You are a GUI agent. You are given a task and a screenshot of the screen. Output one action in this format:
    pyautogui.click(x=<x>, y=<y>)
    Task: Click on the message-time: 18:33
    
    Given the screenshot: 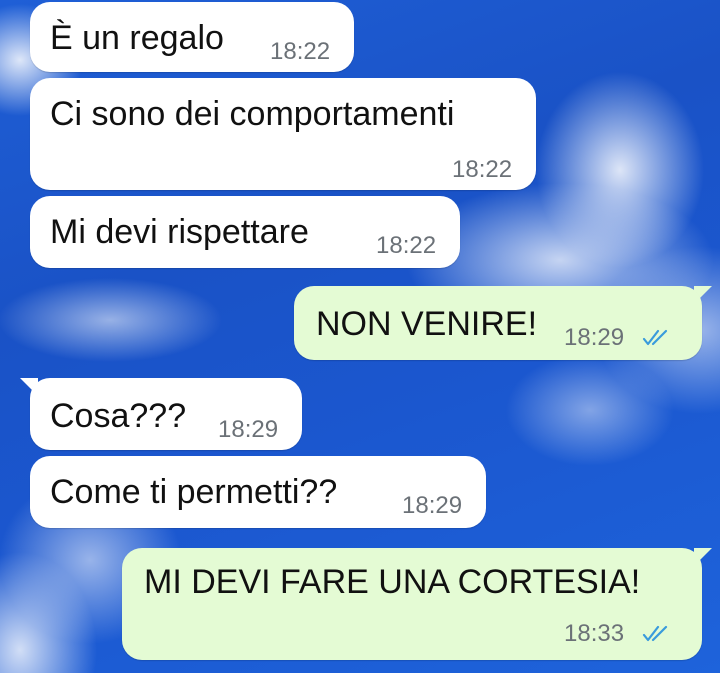 What is the action you would take?
    pyautogui.click(x=594, y=633)
    